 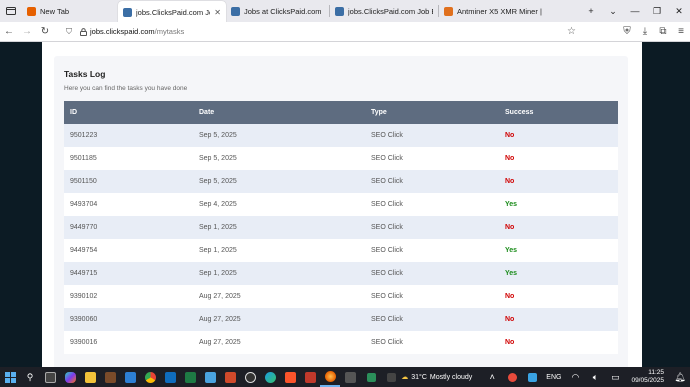 What do you see at coordinates (283, 11) in the screenshot?
I see `tab-label: Jobs at ClicksPaid.com` at bounding box center [283, 11].